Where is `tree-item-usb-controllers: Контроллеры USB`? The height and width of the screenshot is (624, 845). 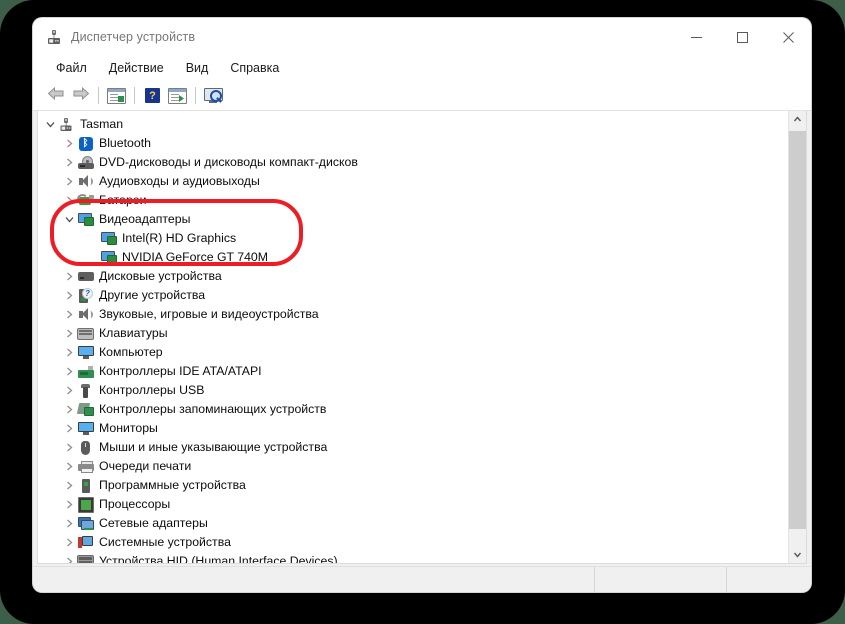 tree-item-usb-controllers: Контроллеры USB is located at coordinates (413, 390).